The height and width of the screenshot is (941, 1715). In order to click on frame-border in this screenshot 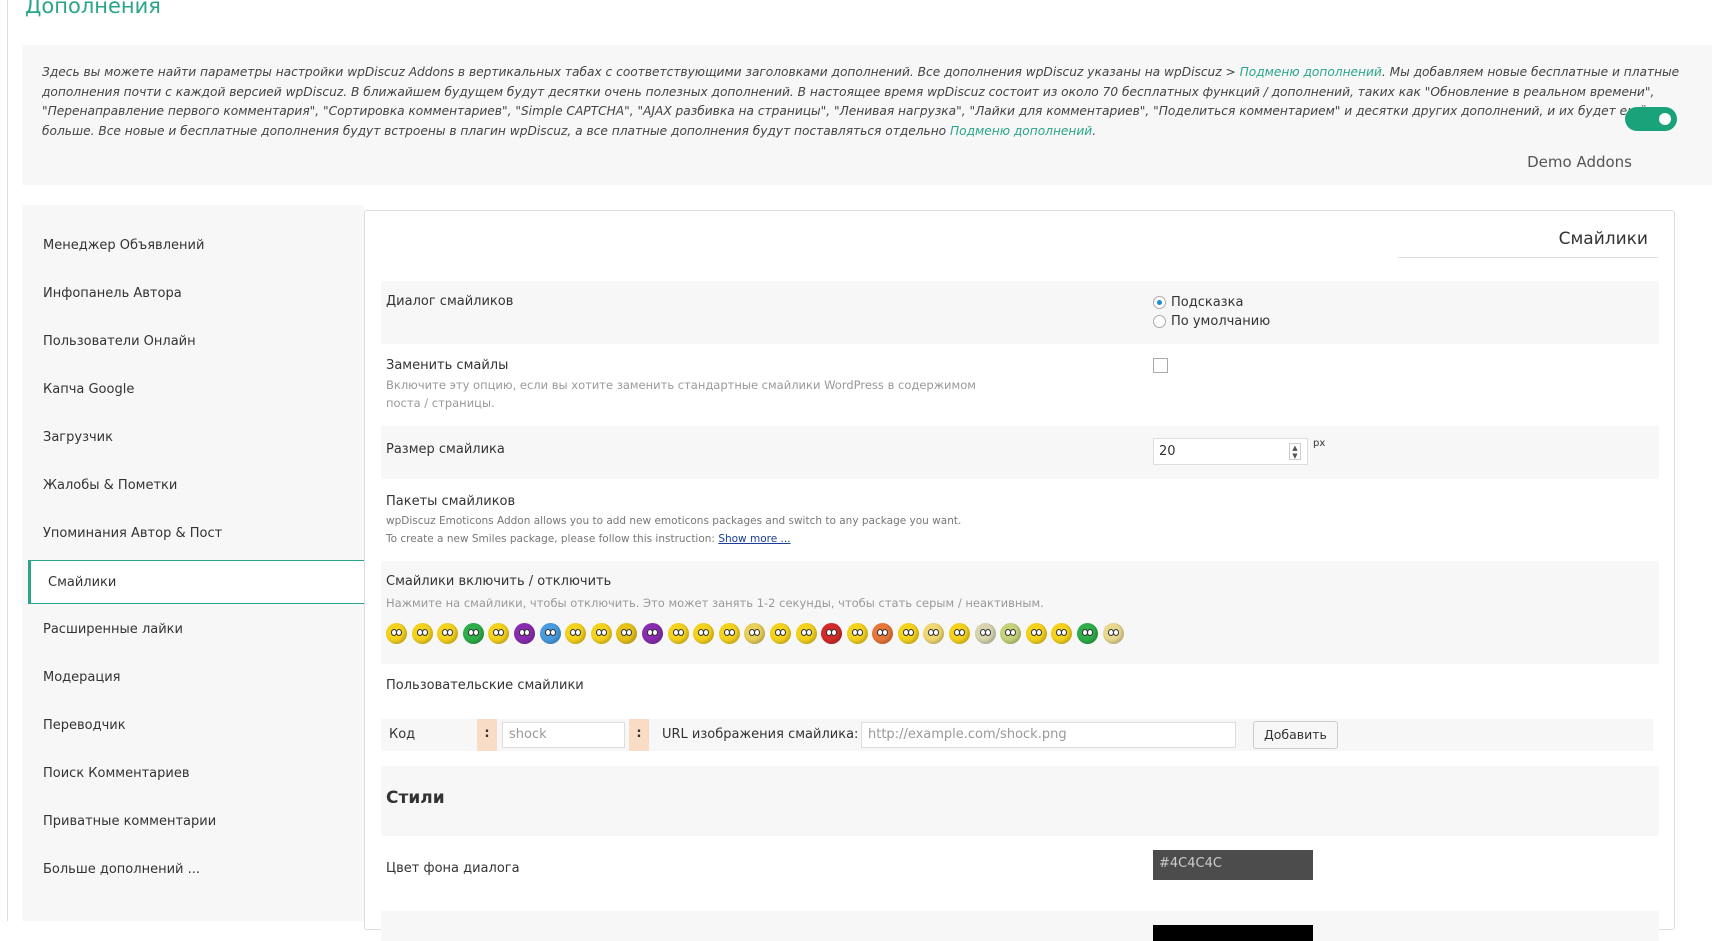, I will do `click(7, 460)`.